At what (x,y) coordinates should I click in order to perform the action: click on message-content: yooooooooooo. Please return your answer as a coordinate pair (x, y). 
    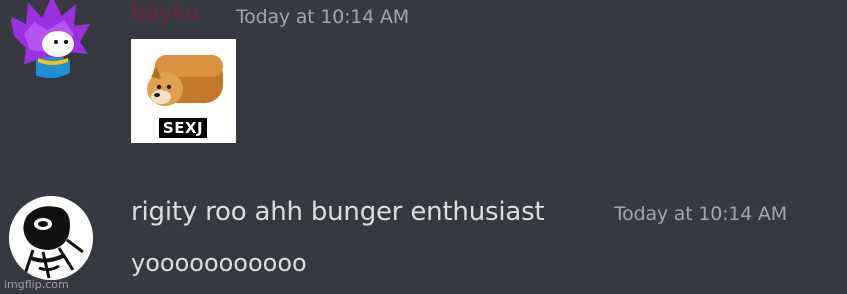
    Looking at the image, I should click on (219, 263).